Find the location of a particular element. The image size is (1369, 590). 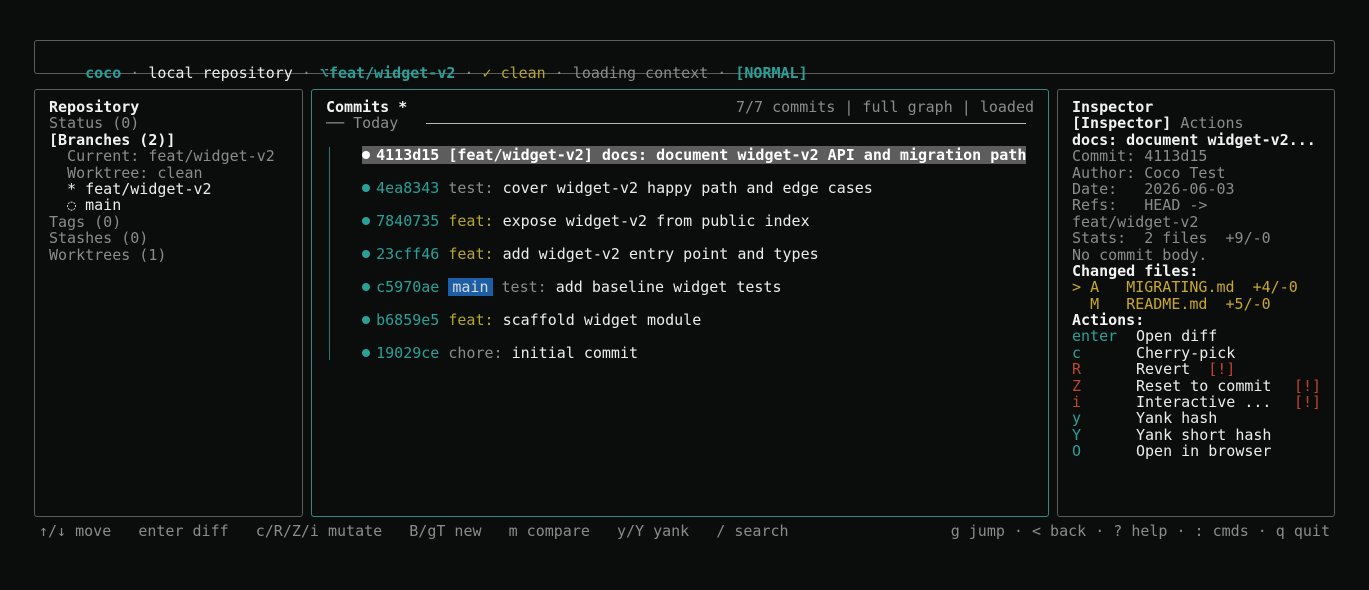

check-icon: ✓ is located at coordinates (487, 73).